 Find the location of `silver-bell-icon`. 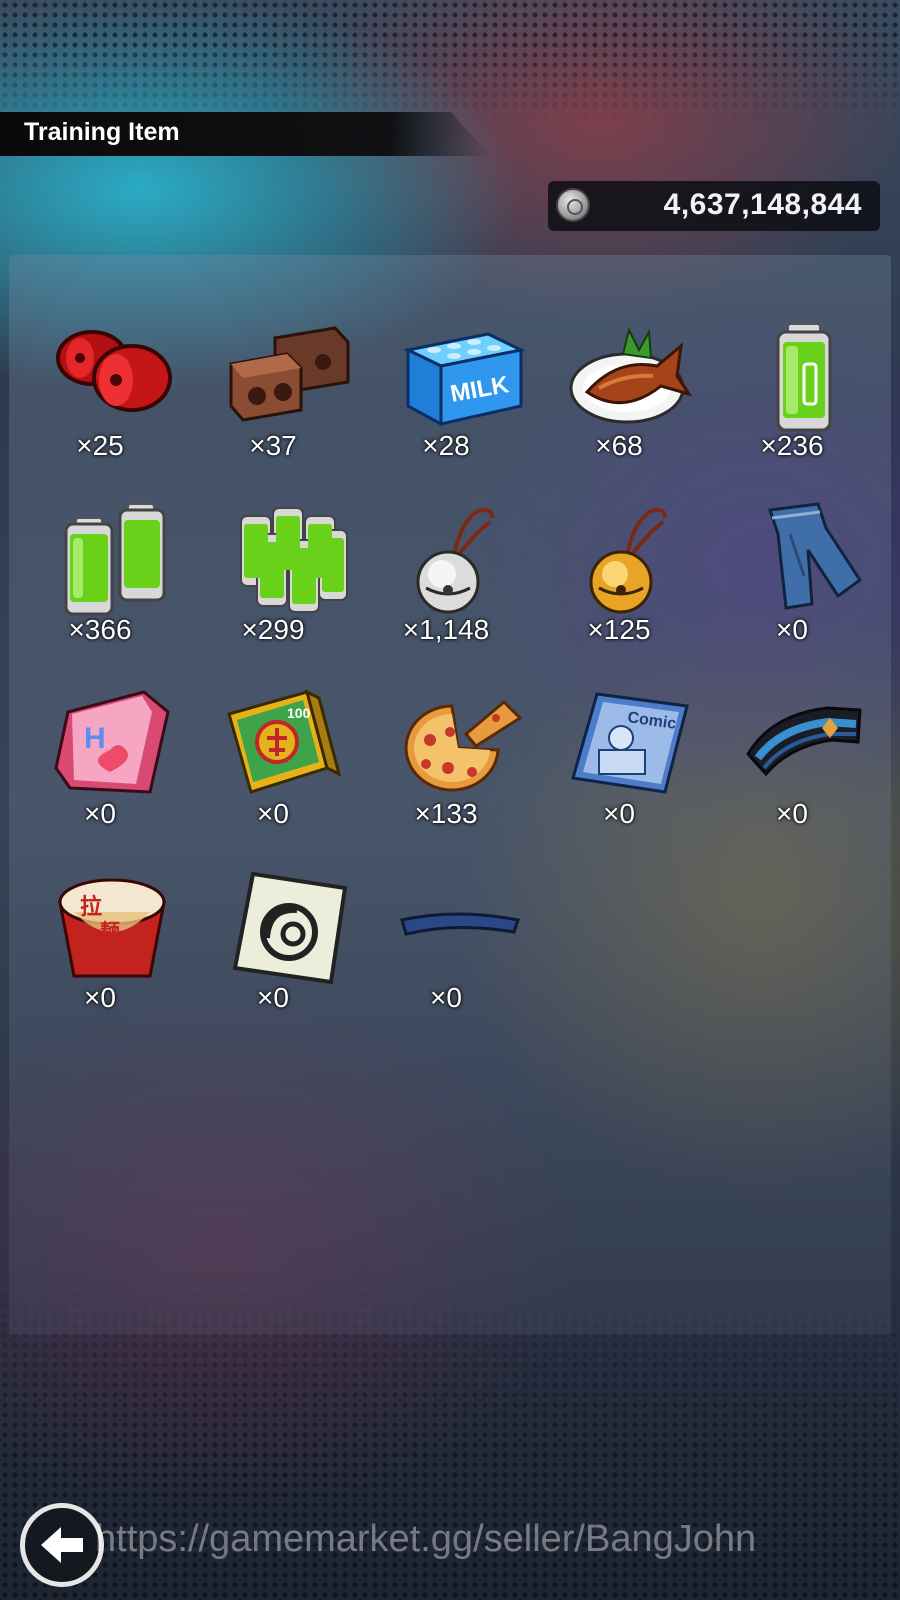

silver-bell-icon is located at coordinates (458, 559).